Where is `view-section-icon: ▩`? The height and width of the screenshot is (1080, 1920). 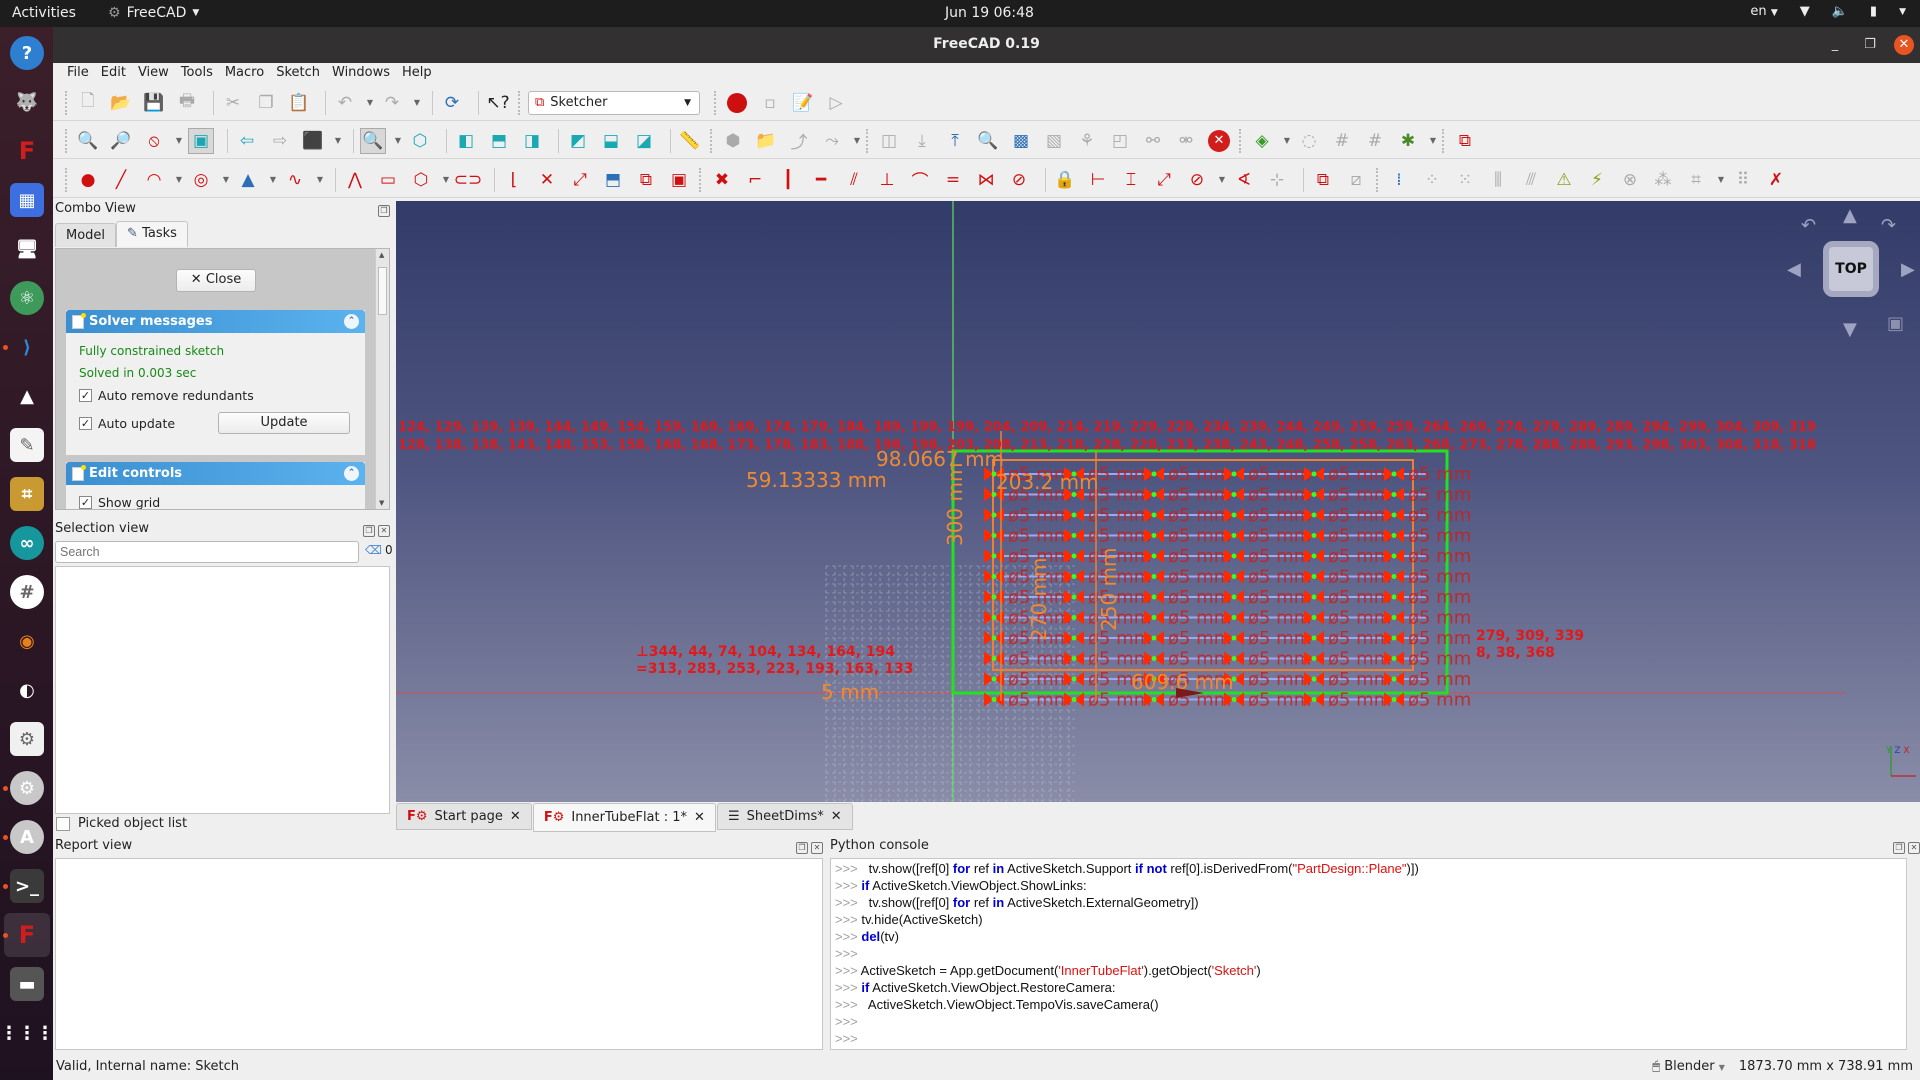
view-section-icon: ▩ is located at coordinates (1021, 141).